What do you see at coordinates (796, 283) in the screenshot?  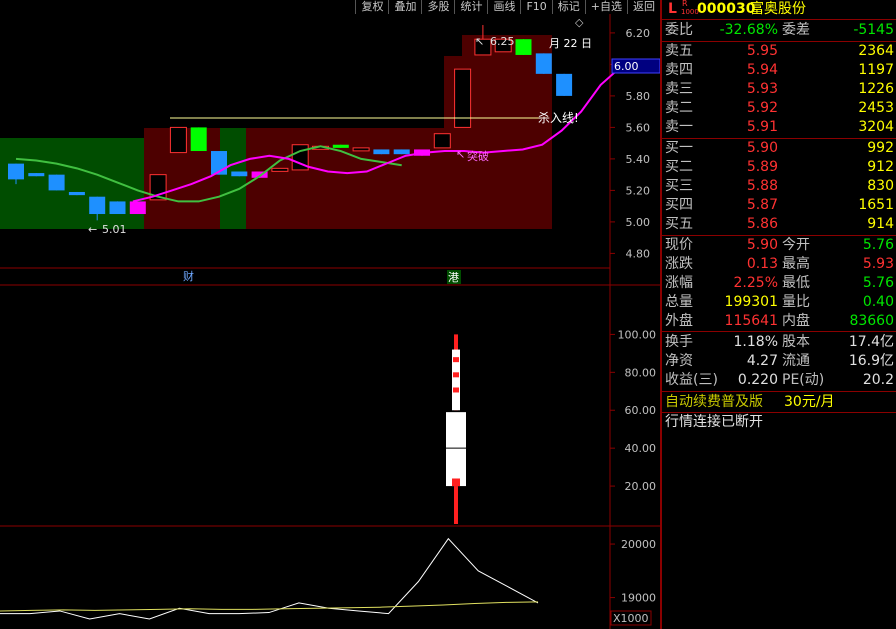 I see `stat-label: 最低` at bounding box center [796, 283].